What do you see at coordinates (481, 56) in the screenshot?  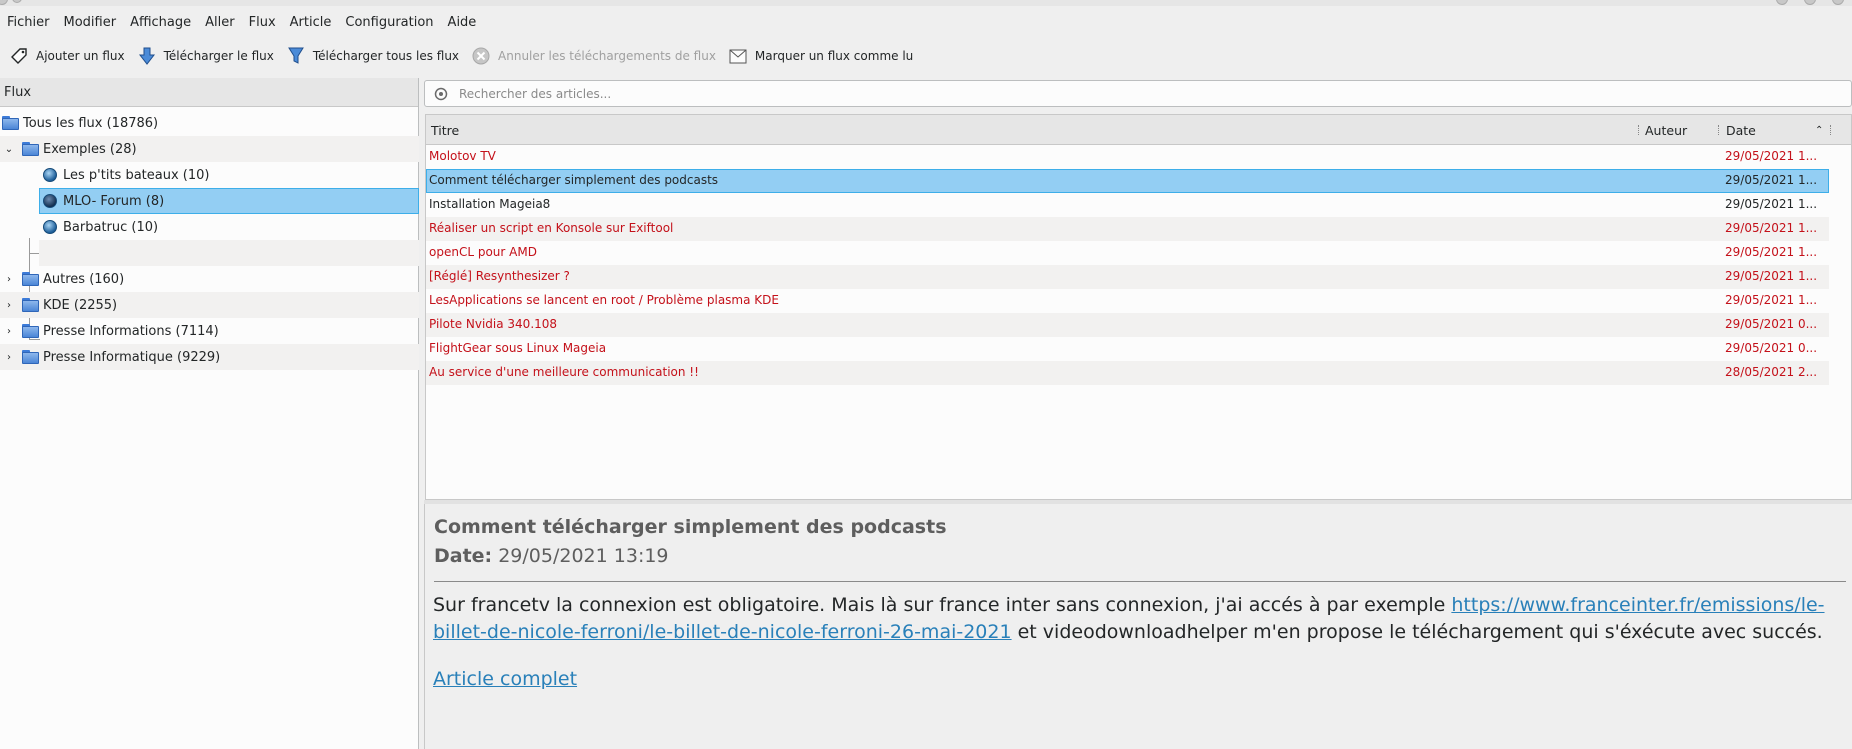 I see `cancel-icon` at bounding box center [481, 56].